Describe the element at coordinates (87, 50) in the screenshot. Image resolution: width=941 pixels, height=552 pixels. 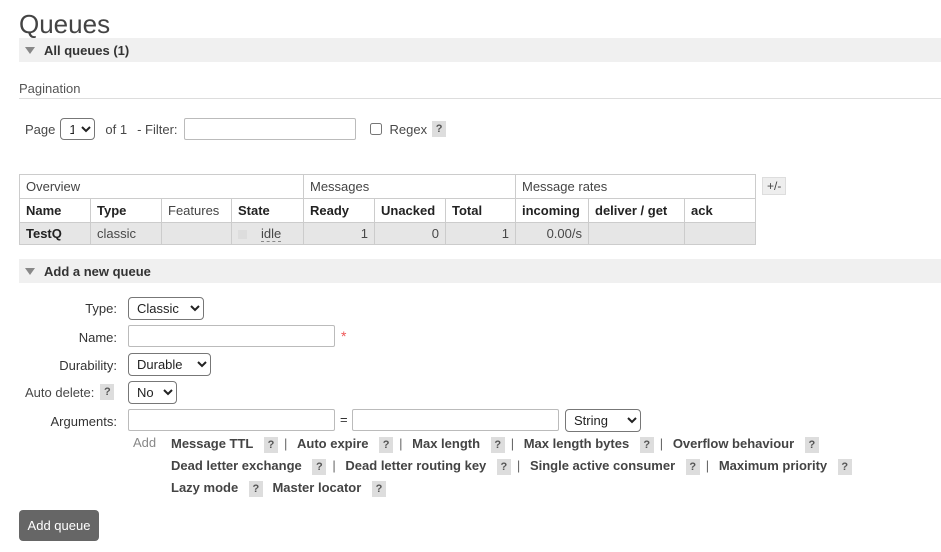
I see `all-queues-label: All queues (1)` at that location.